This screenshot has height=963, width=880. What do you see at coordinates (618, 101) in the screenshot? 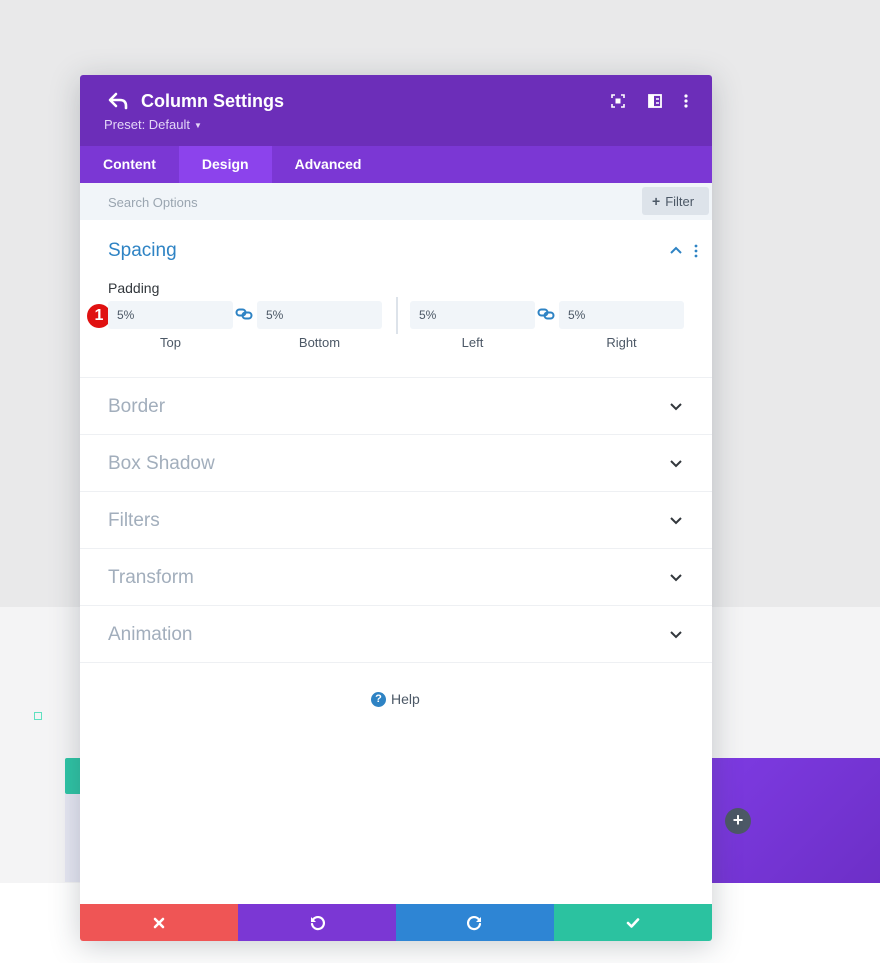
I see `focus-icon` at bounding box center [618, 101].